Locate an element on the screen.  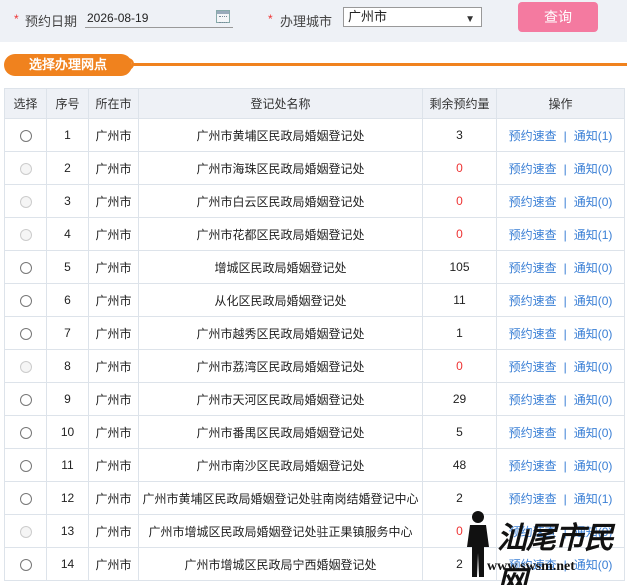
office-name: 从化区民政局婚姻登记处 is located at coordinates (280, 300).